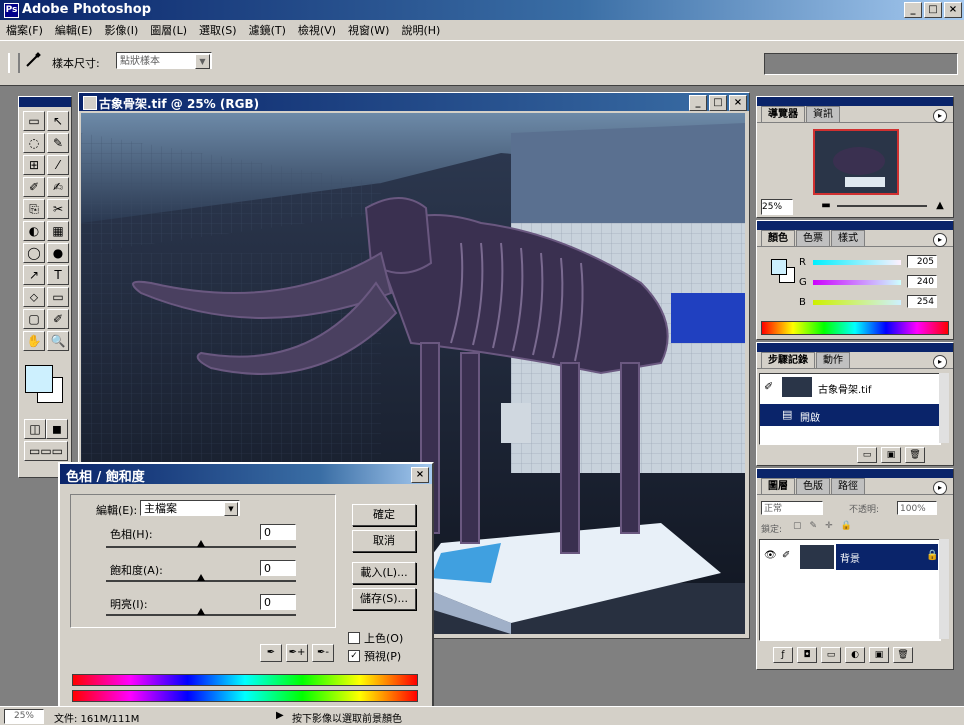  I want to click on tab-navigator: 導覽器, so click(783, 114).